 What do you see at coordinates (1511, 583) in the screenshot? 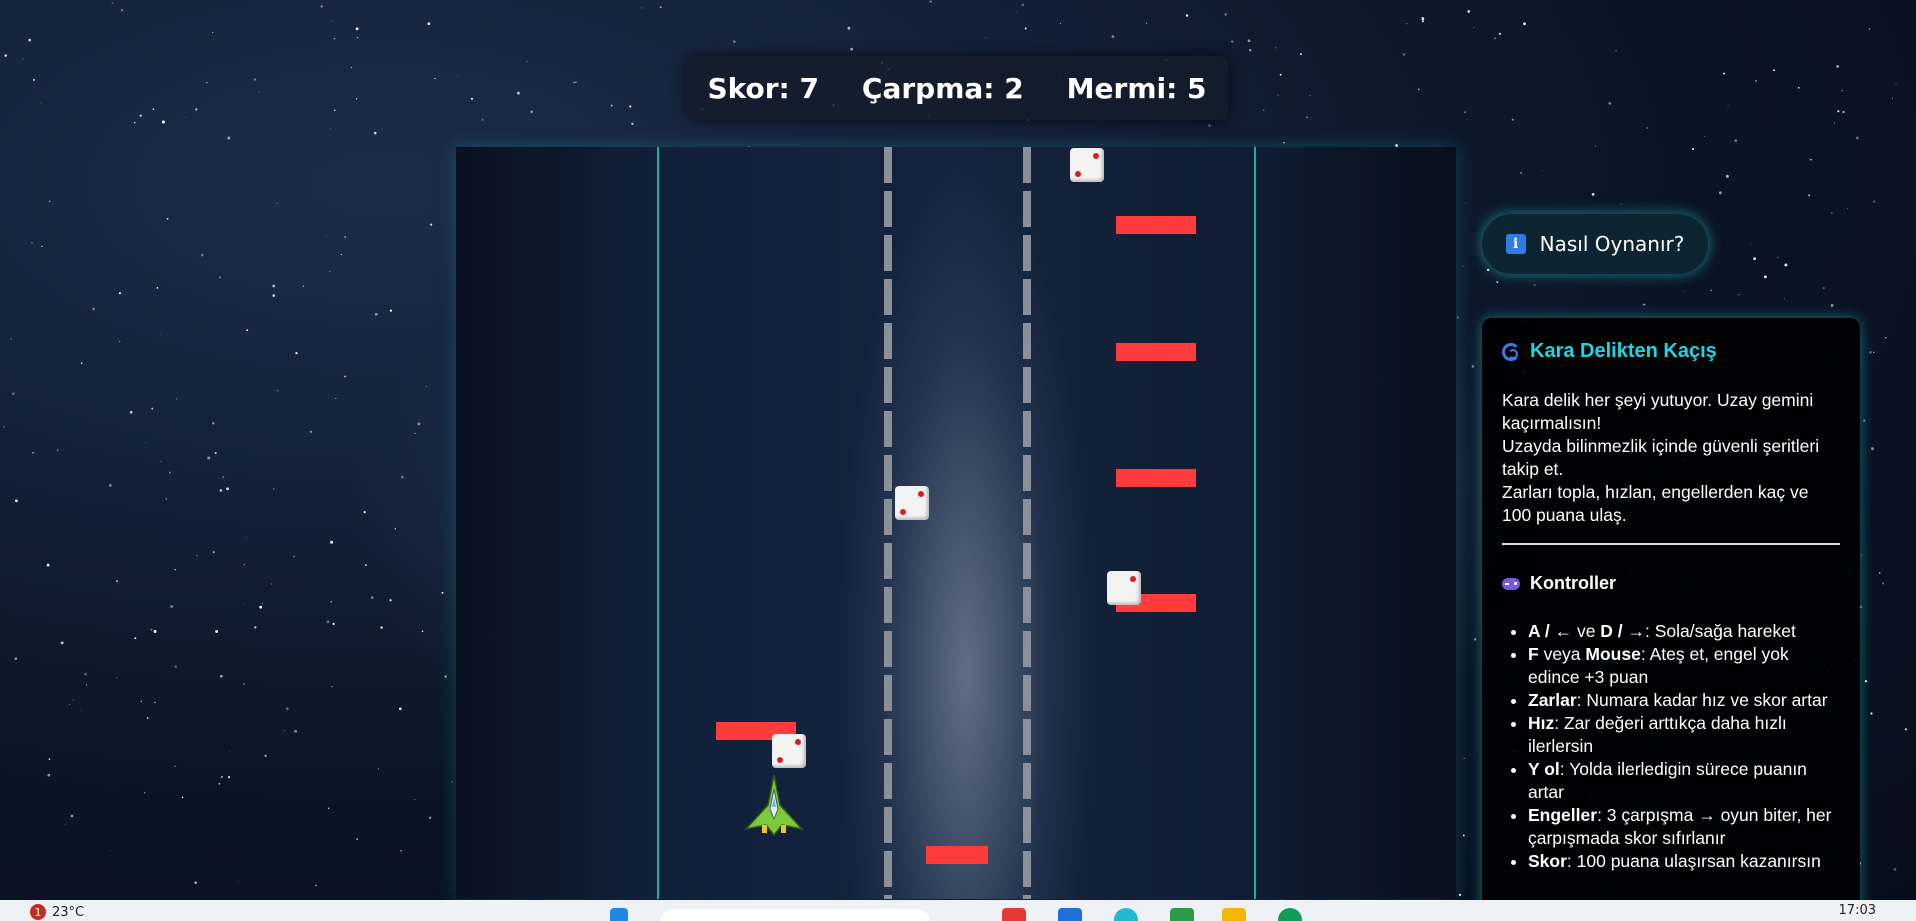
I see `gamepad-icon` at bounding box center [1511, 583].